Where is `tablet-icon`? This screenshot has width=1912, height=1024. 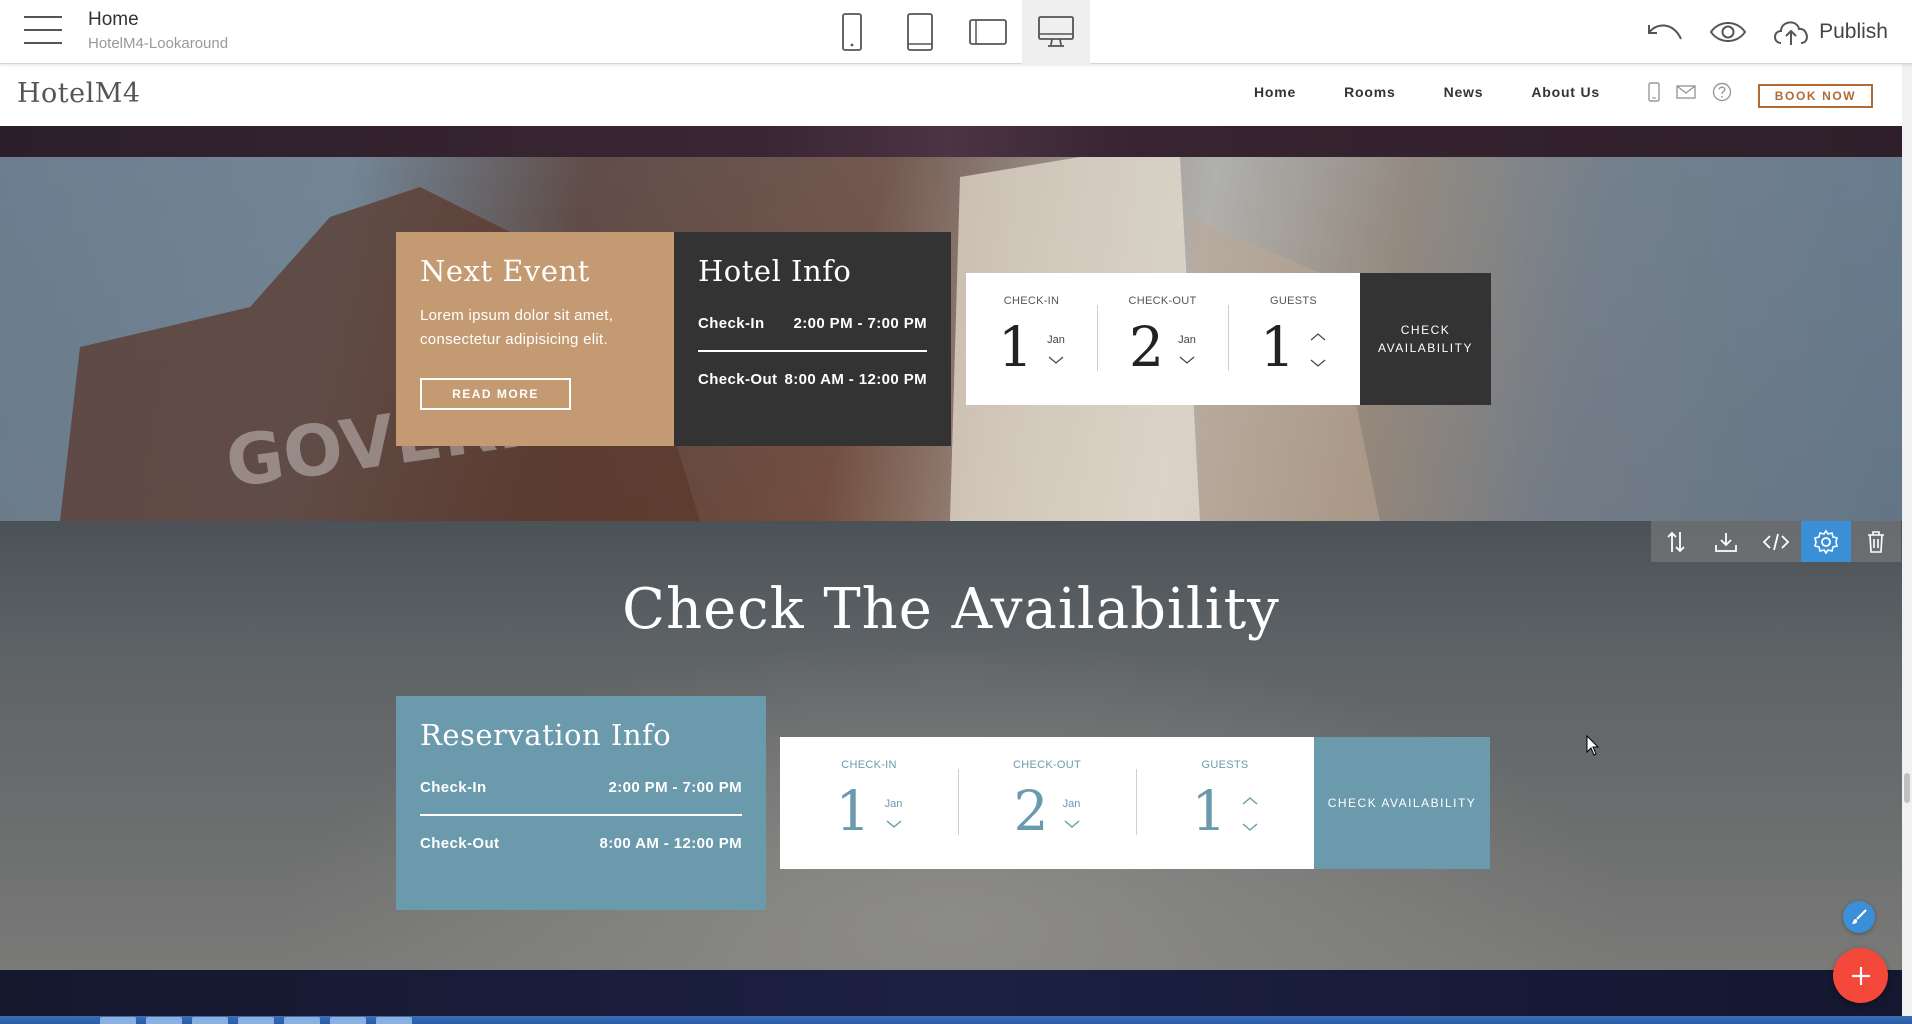 tablet-icon is located at coordinates (920, 32).